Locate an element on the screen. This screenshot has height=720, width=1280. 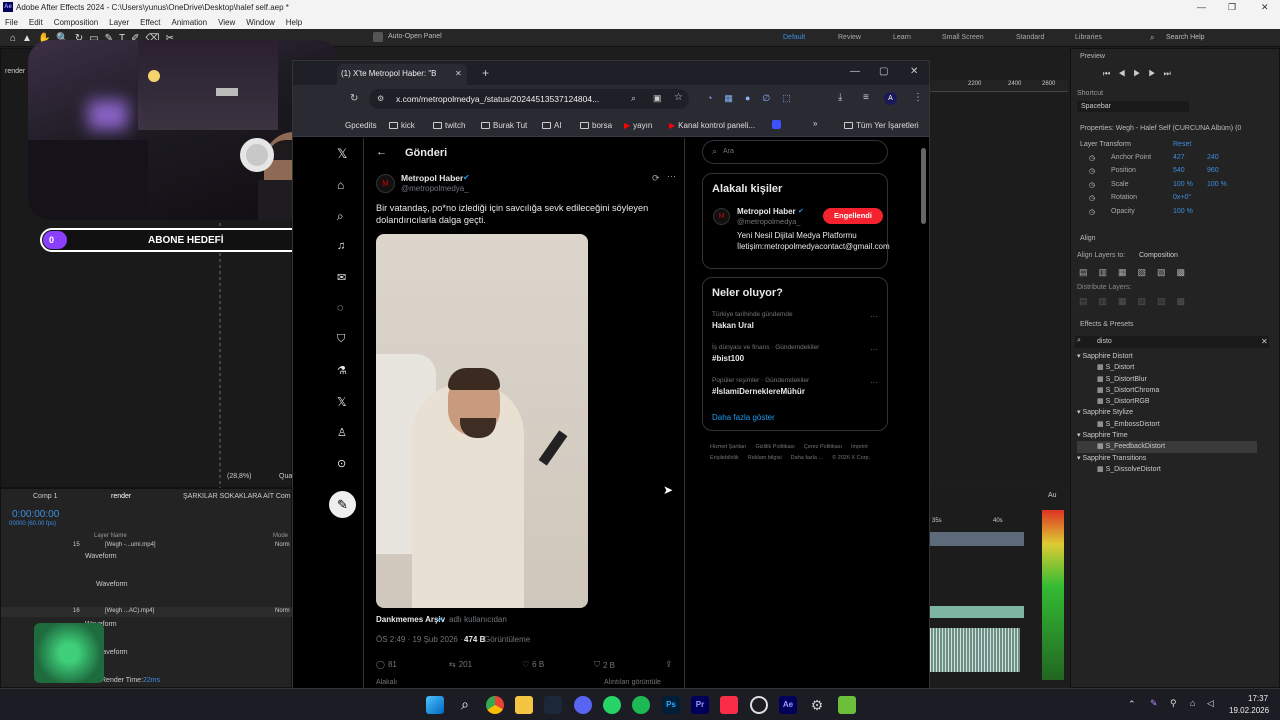
footer-link: Imprint is located at coordinates (859, 447).